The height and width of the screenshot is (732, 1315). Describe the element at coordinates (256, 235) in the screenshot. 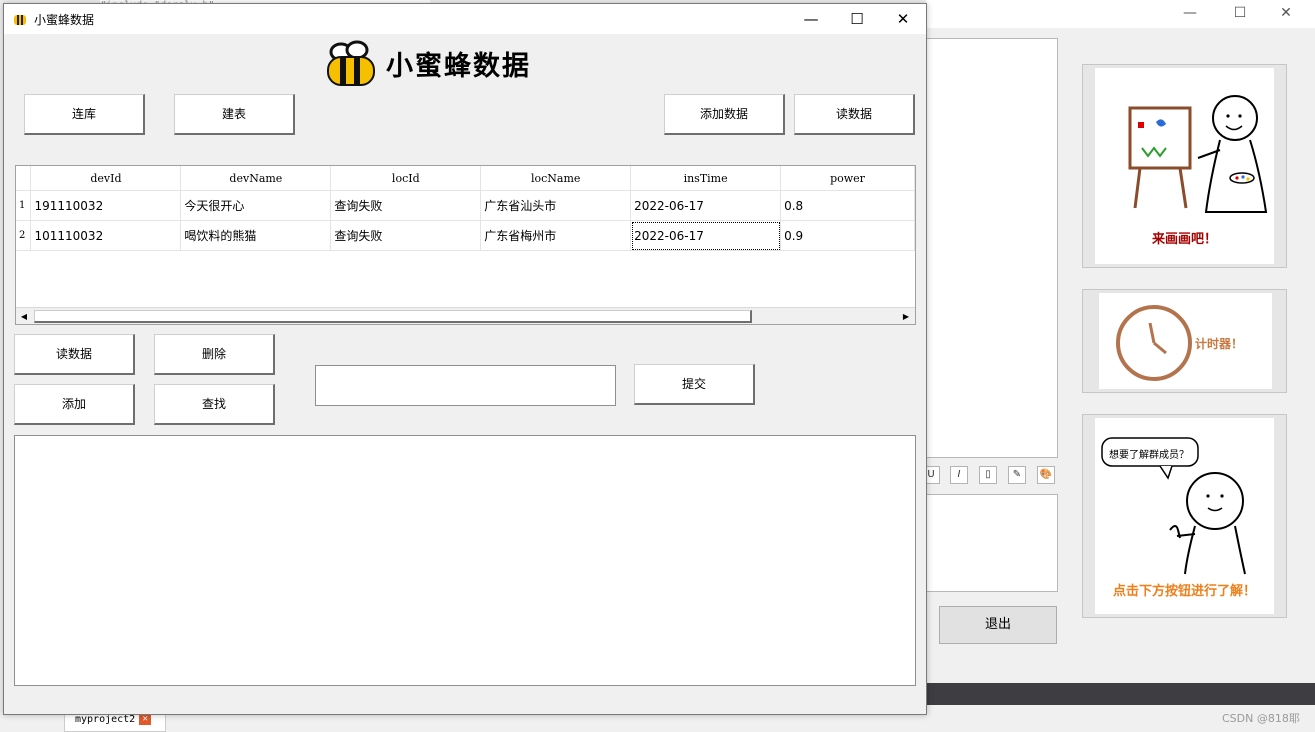

I see `table-cell: 喝饮料的熊猫` at that location.